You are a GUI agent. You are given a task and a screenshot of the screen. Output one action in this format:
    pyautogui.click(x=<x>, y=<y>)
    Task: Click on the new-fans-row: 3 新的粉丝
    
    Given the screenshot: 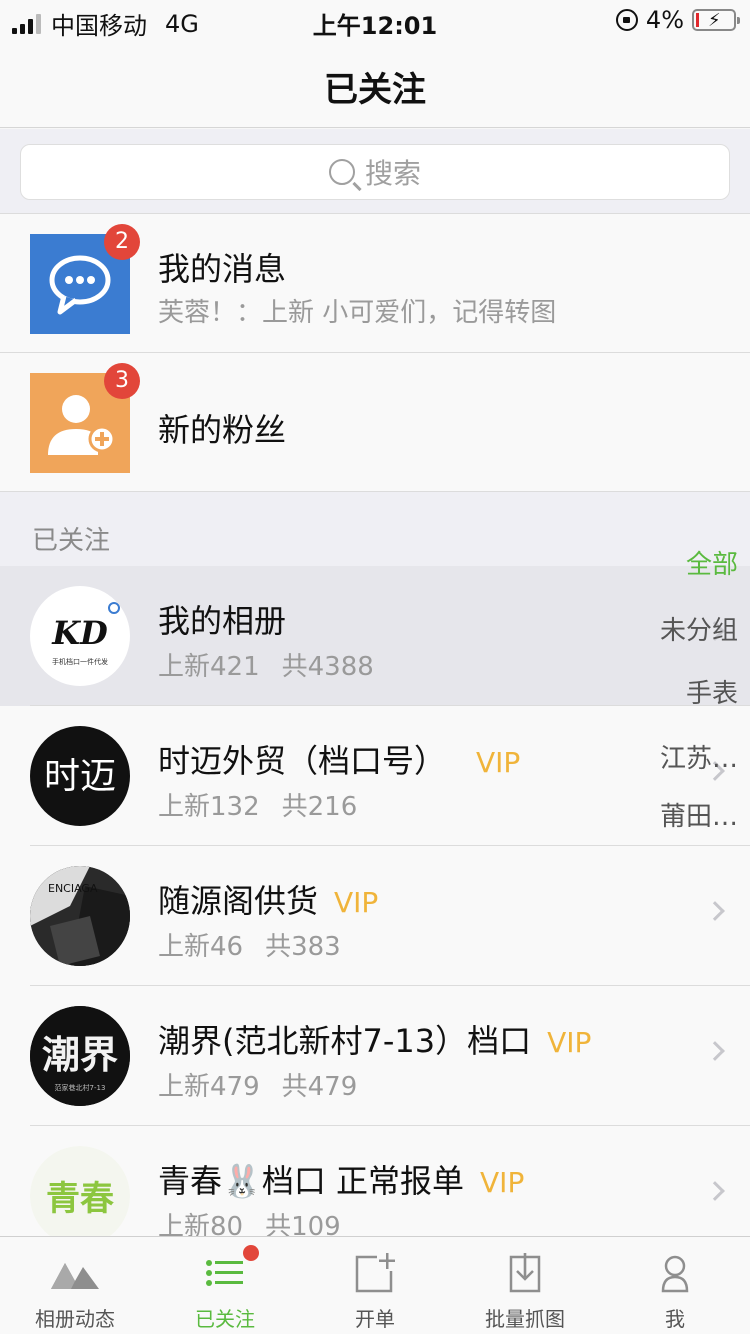 What is the action you would take?
    pyautogui.click(x=375, y=422)
    